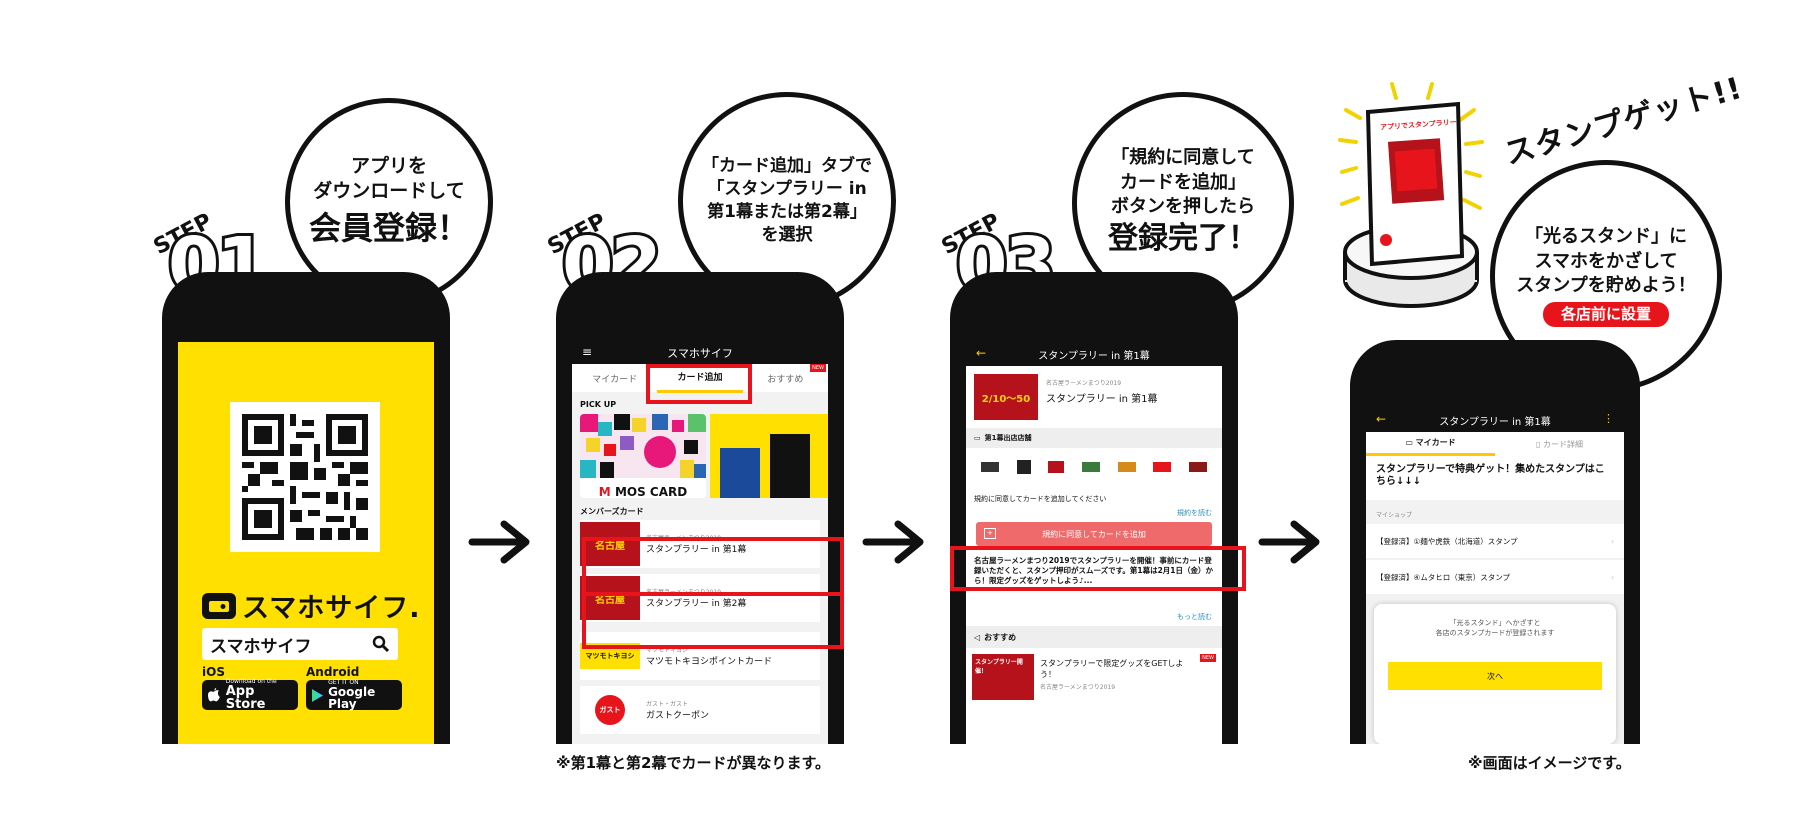  I want to click on modal-text: 「光るスタンド」へかざすと, so click(1495, 623).